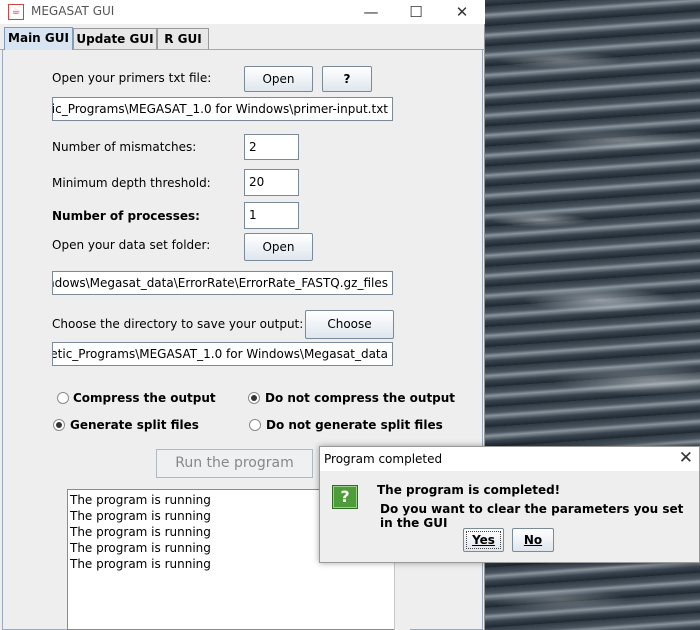 The image size is (700, 630). Describe the element at coordinates (533, 540) in the screenshot. I see `no-button: No` at that location.